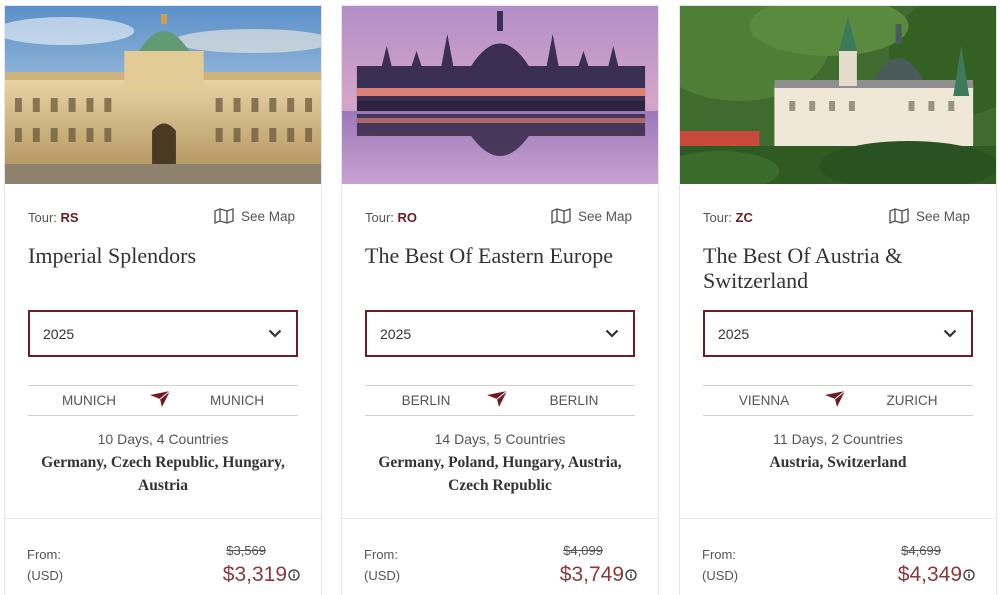  I want to click on tour-info-row: Tour: RS See Map, so click(161, 218).